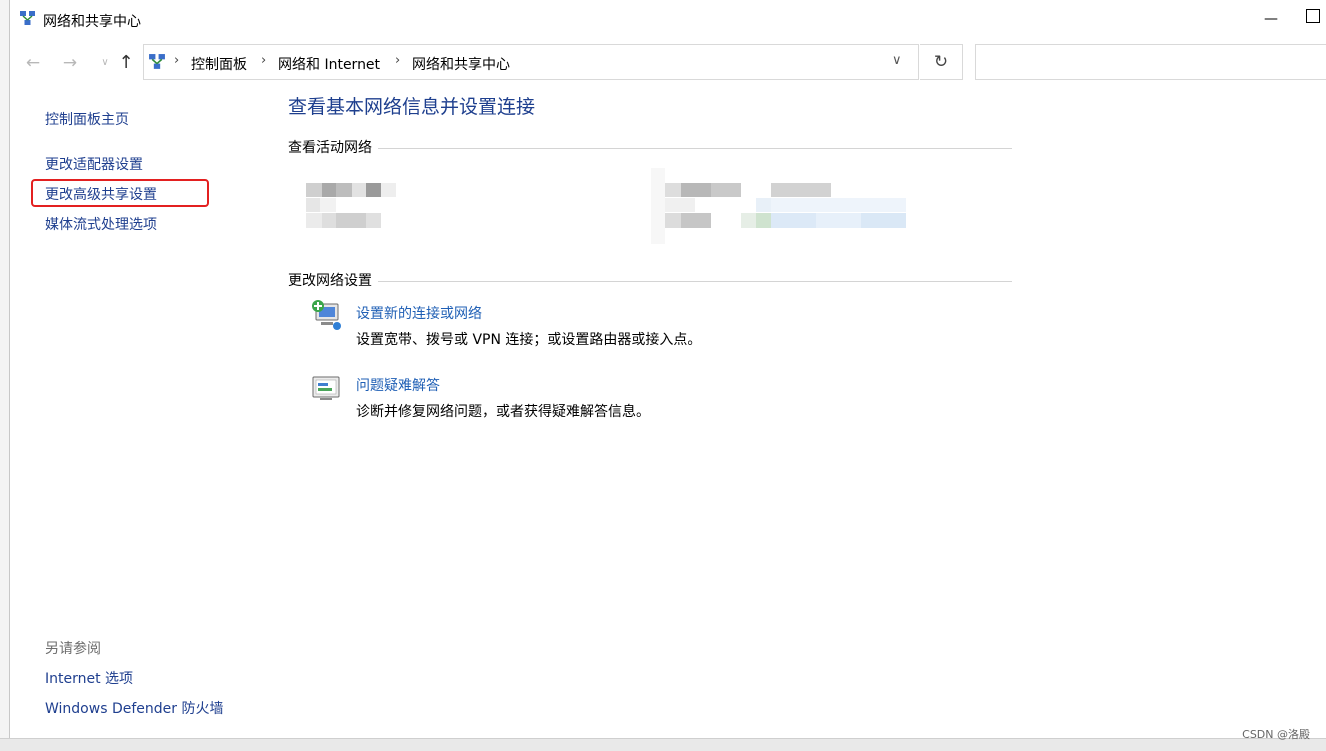 Image resolution: width=1326 pixels, height=751 pixels. I want to click on sidebar-link-advanced-sharing: 更改高级共享设置, so click(101, 194).